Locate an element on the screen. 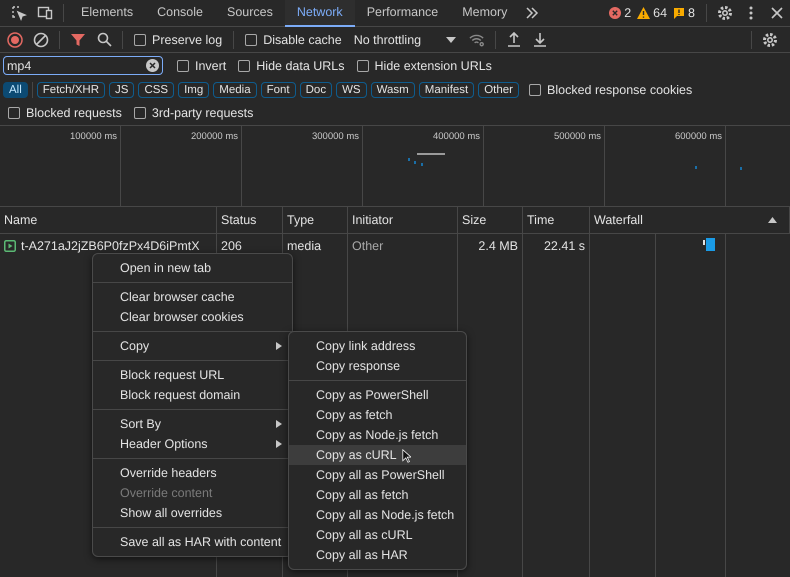 The height and width of the screenshot is (577, 790). menu-item: Copy response is located at coordinates (377, 366).